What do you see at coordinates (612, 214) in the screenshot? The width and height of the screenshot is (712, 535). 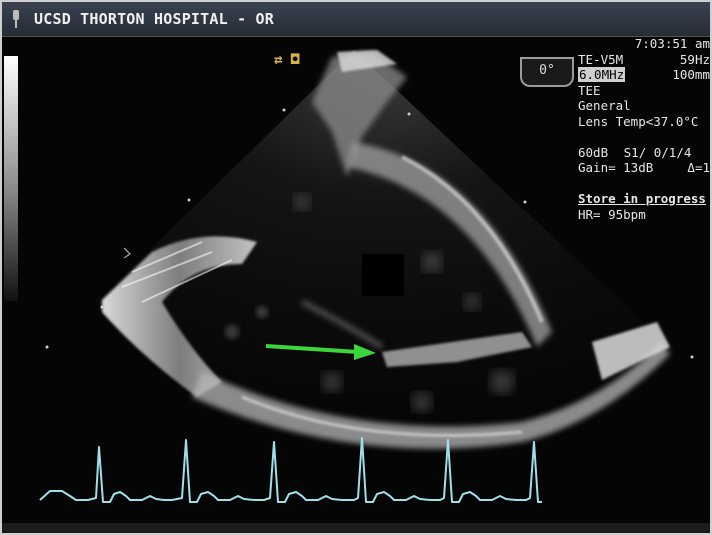 I see `heart-rate: HR= 95bpm` at bounding box center [612, 214].